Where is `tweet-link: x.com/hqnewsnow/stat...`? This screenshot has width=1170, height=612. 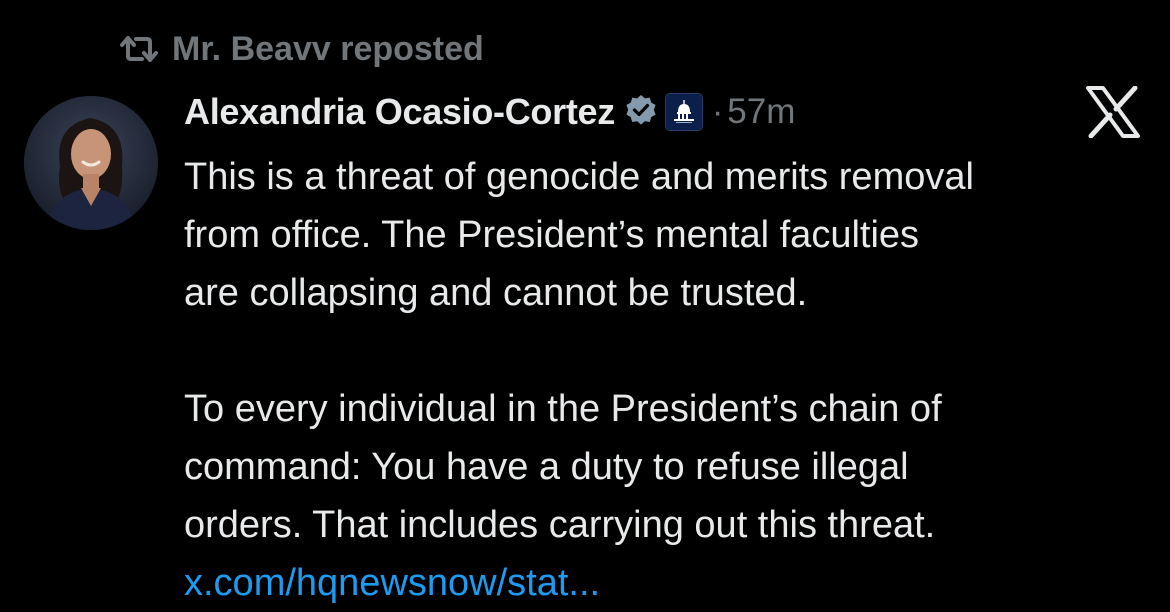
tweet-link: x.com/hqnewsnow/stat... is located at coordinates (664, 583).